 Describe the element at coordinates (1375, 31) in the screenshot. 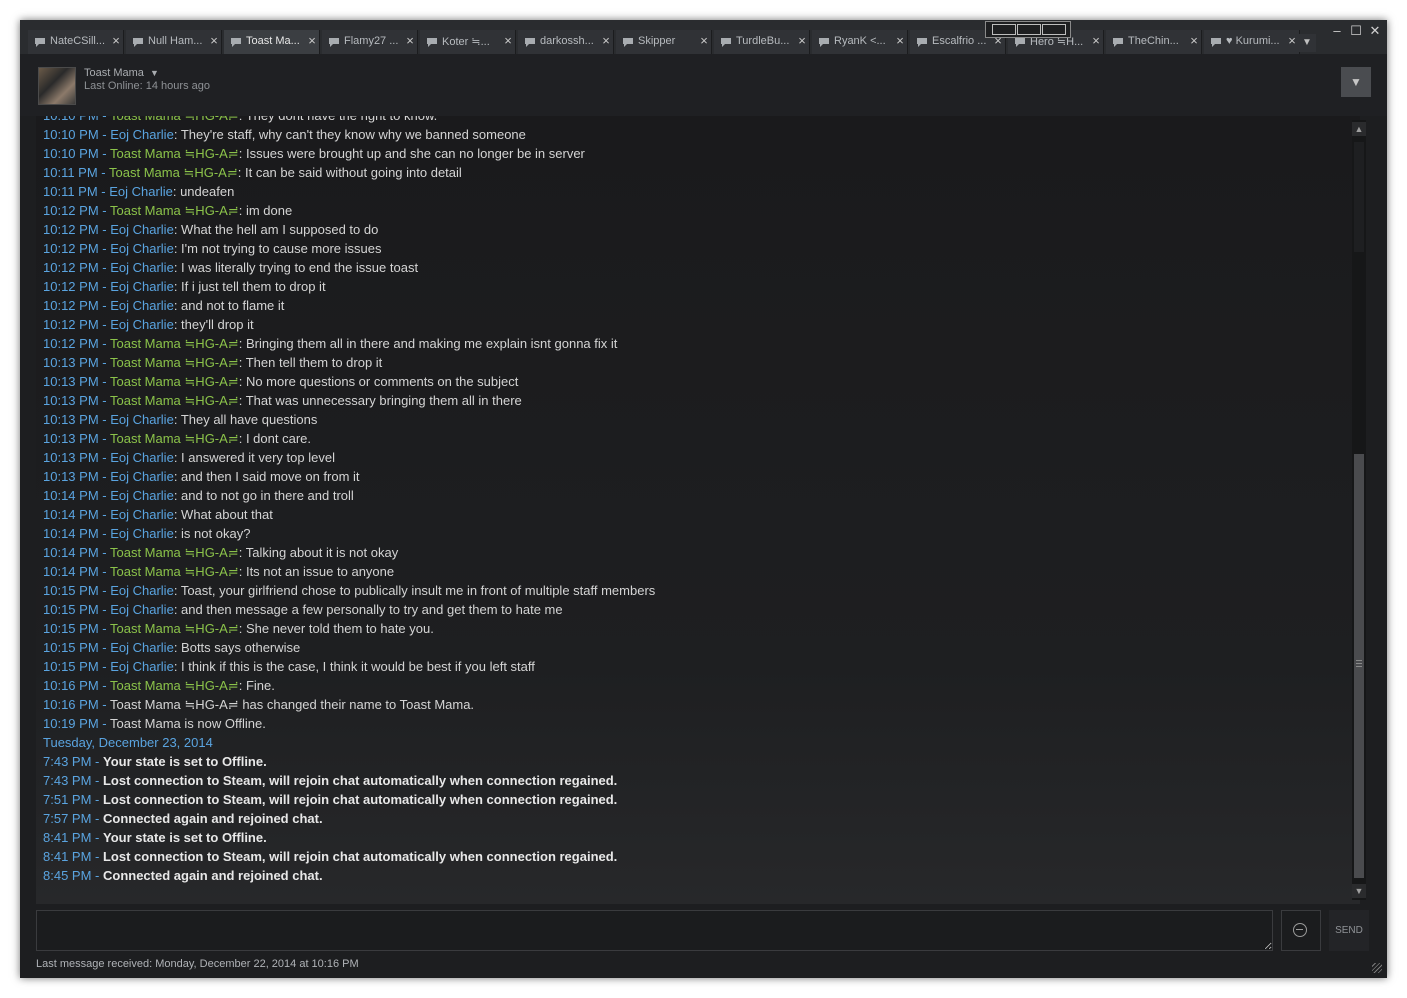

I see `close-icon: ✕` at that location.